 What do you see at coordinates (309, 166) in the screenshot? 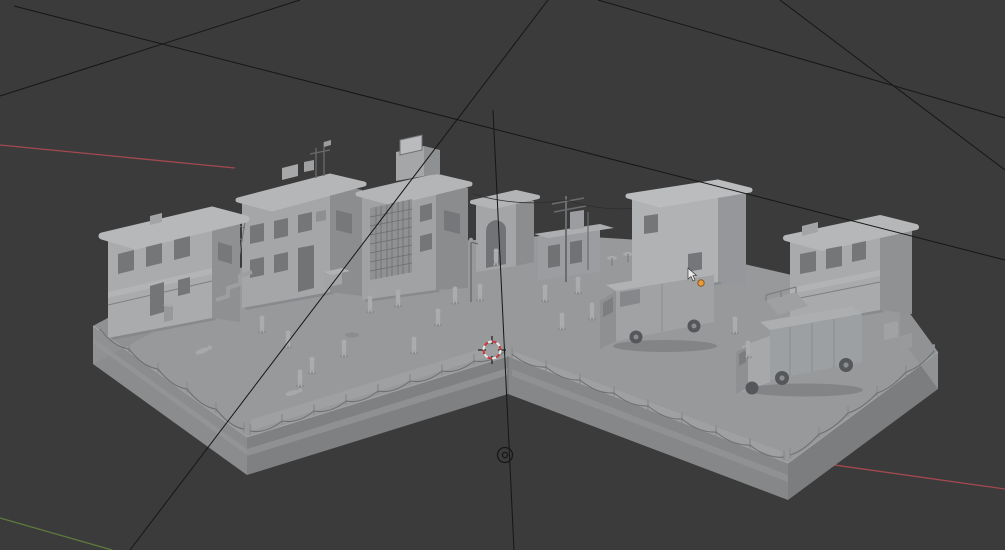
I see `roof-box` at bounding box center [309, 166].